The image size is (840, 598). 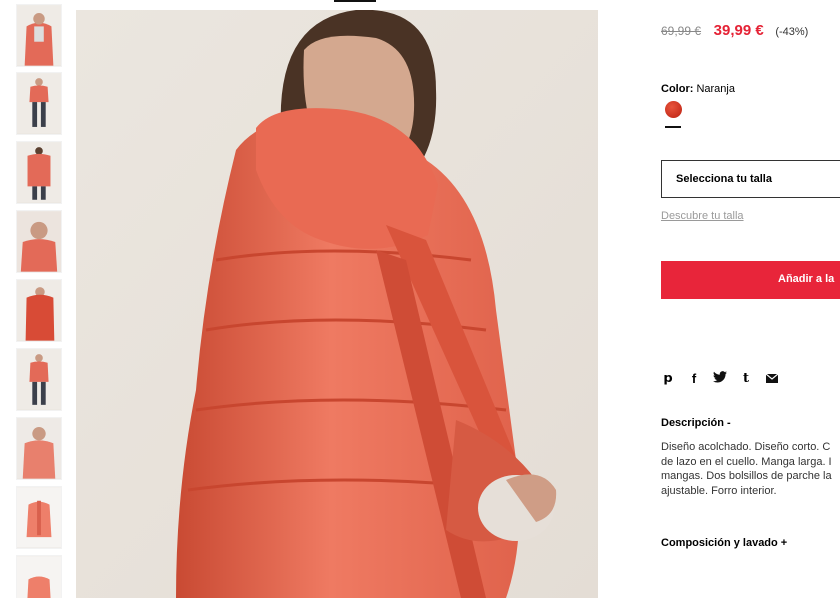 What do you see at coordinates (806, 279) in the screenshot?
I see `add-to-cart-label: Añadir a la` at bounding box center [806, 279].